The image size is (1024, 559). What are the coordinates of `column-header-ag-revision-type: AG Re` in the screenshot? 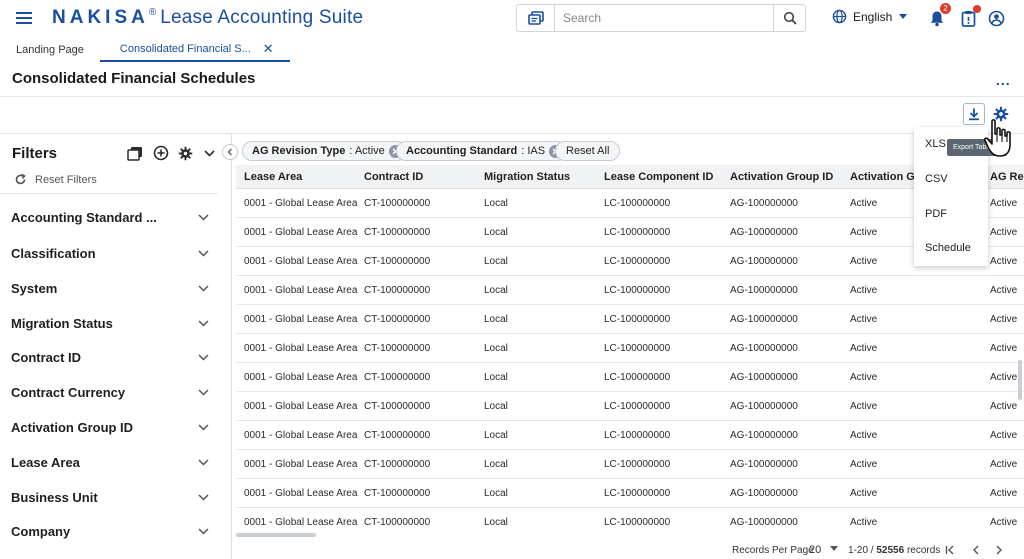 It's located at (1007, 177).